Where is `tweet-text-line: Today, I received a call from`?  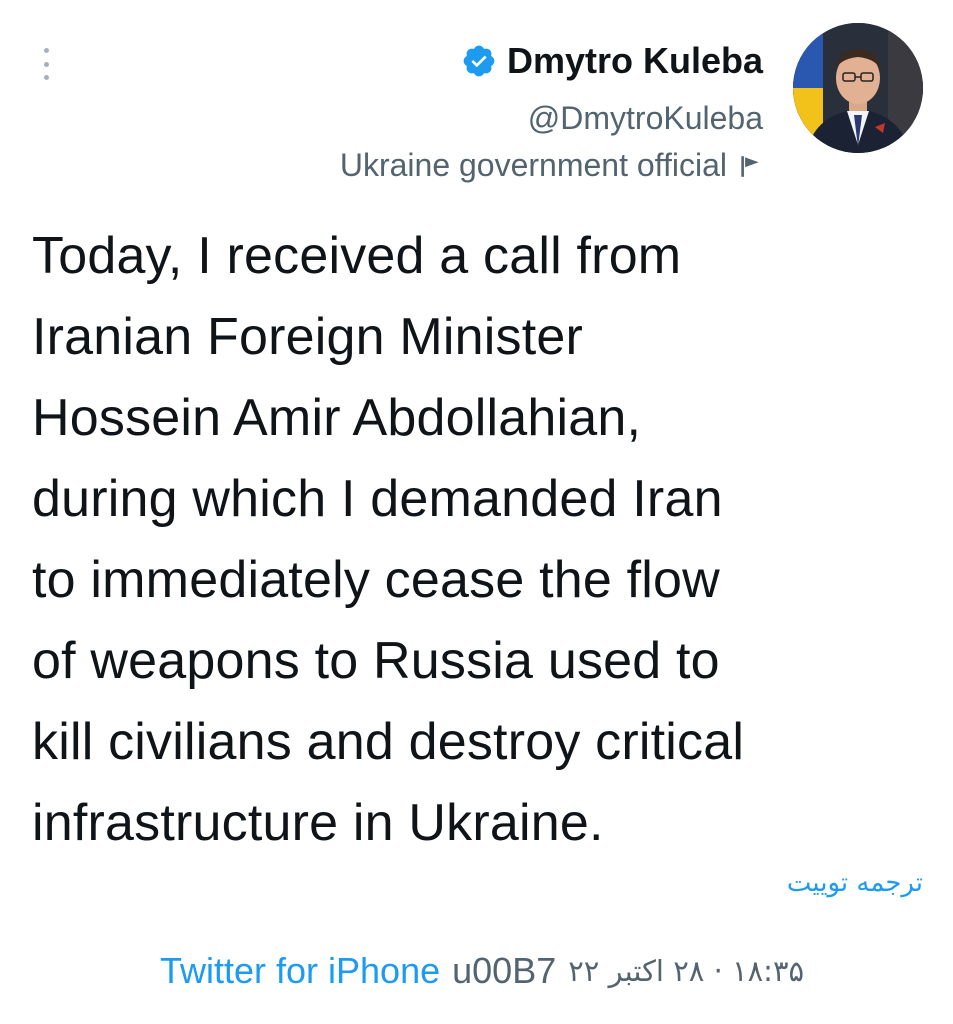 tweet-text-line: Today, I received a call from is located at coordinates (357, 256).